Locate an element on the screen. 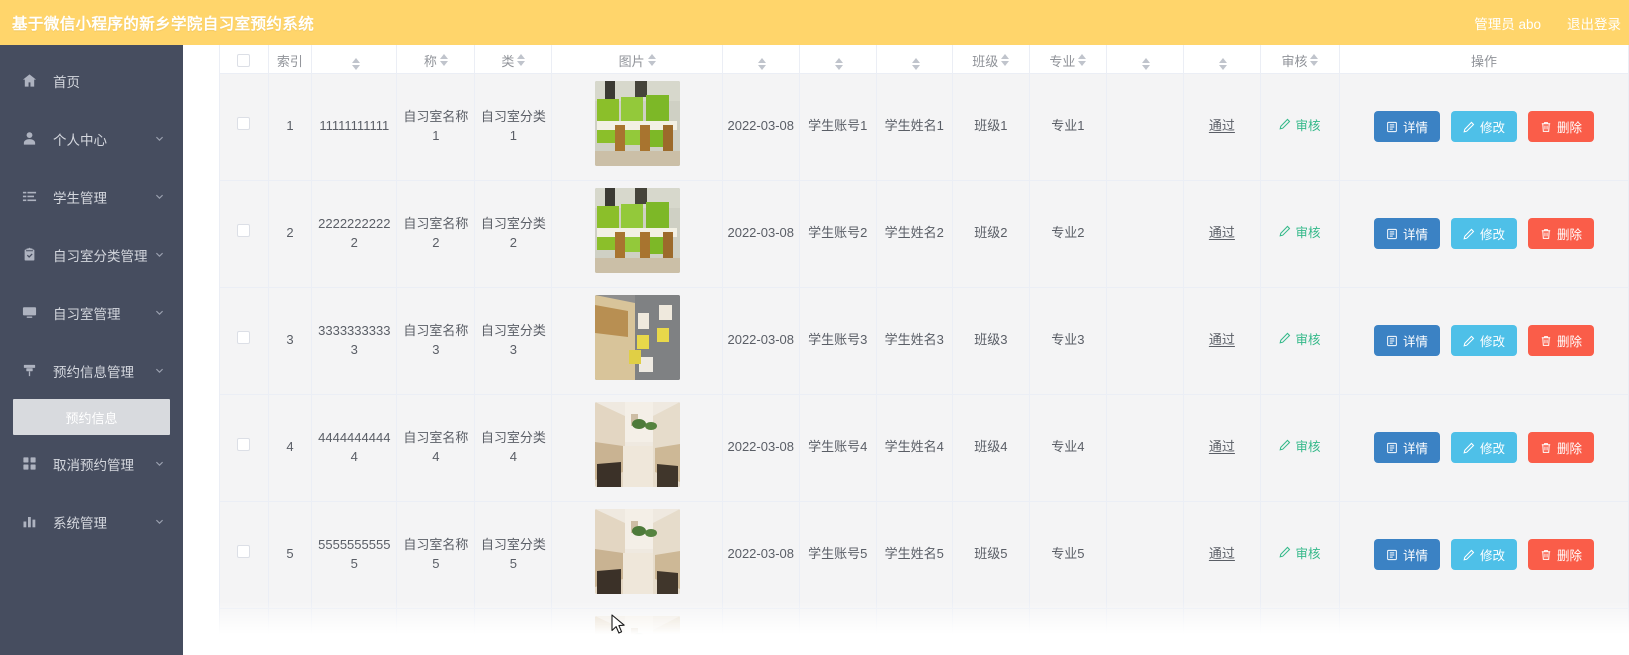 The height and width of the screenshot is (655, 1629). sidebar-item-student-management: 学生管理 is located at coordinates (91, 196).